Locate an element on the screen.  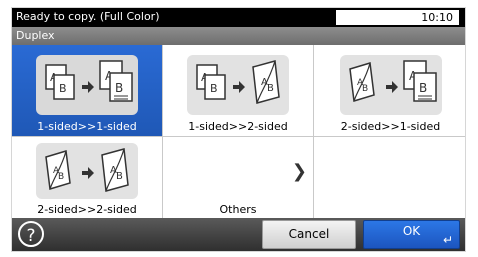
screen-title: Duplex is located at coordinates (238, 36).